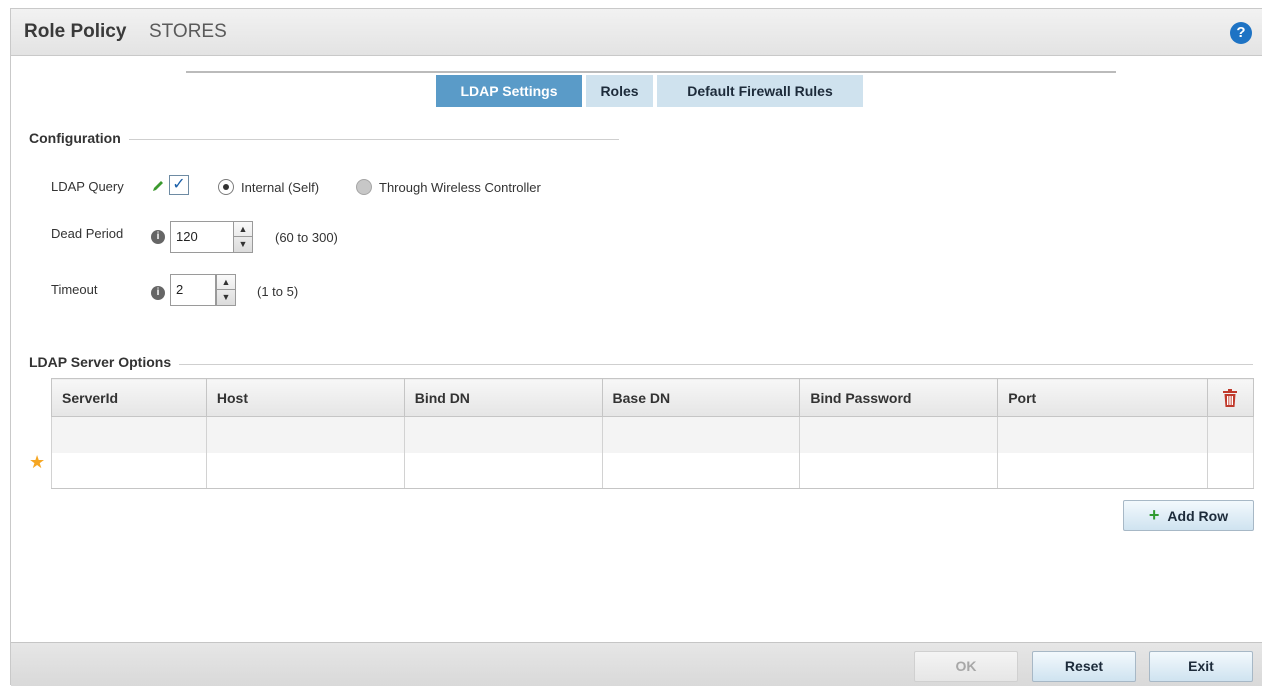 Image resolution: width=1262 pixels, height=686 pixels. I want to click on tab-default-firewall-rules: Default Firewall Rules, so click(760, 91).